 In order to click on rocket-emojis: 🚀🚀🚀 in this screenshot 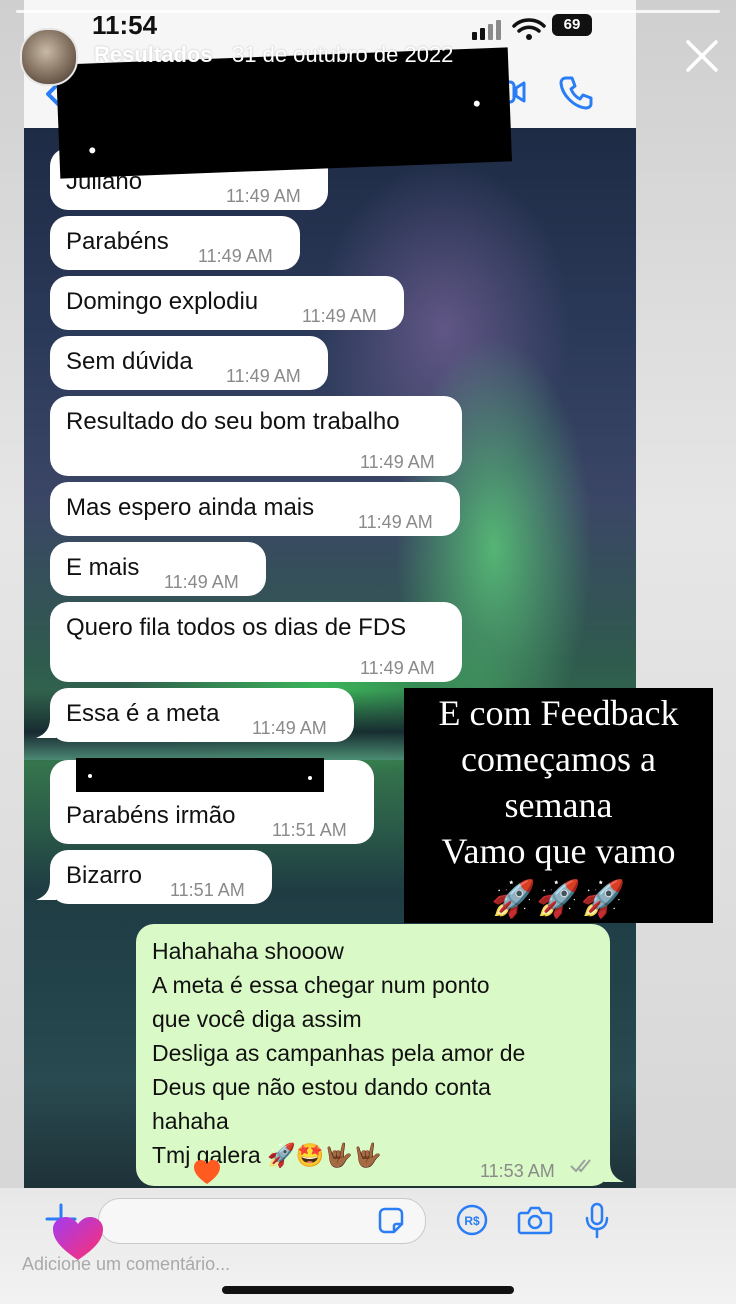, I will do `click(558, 899)`.